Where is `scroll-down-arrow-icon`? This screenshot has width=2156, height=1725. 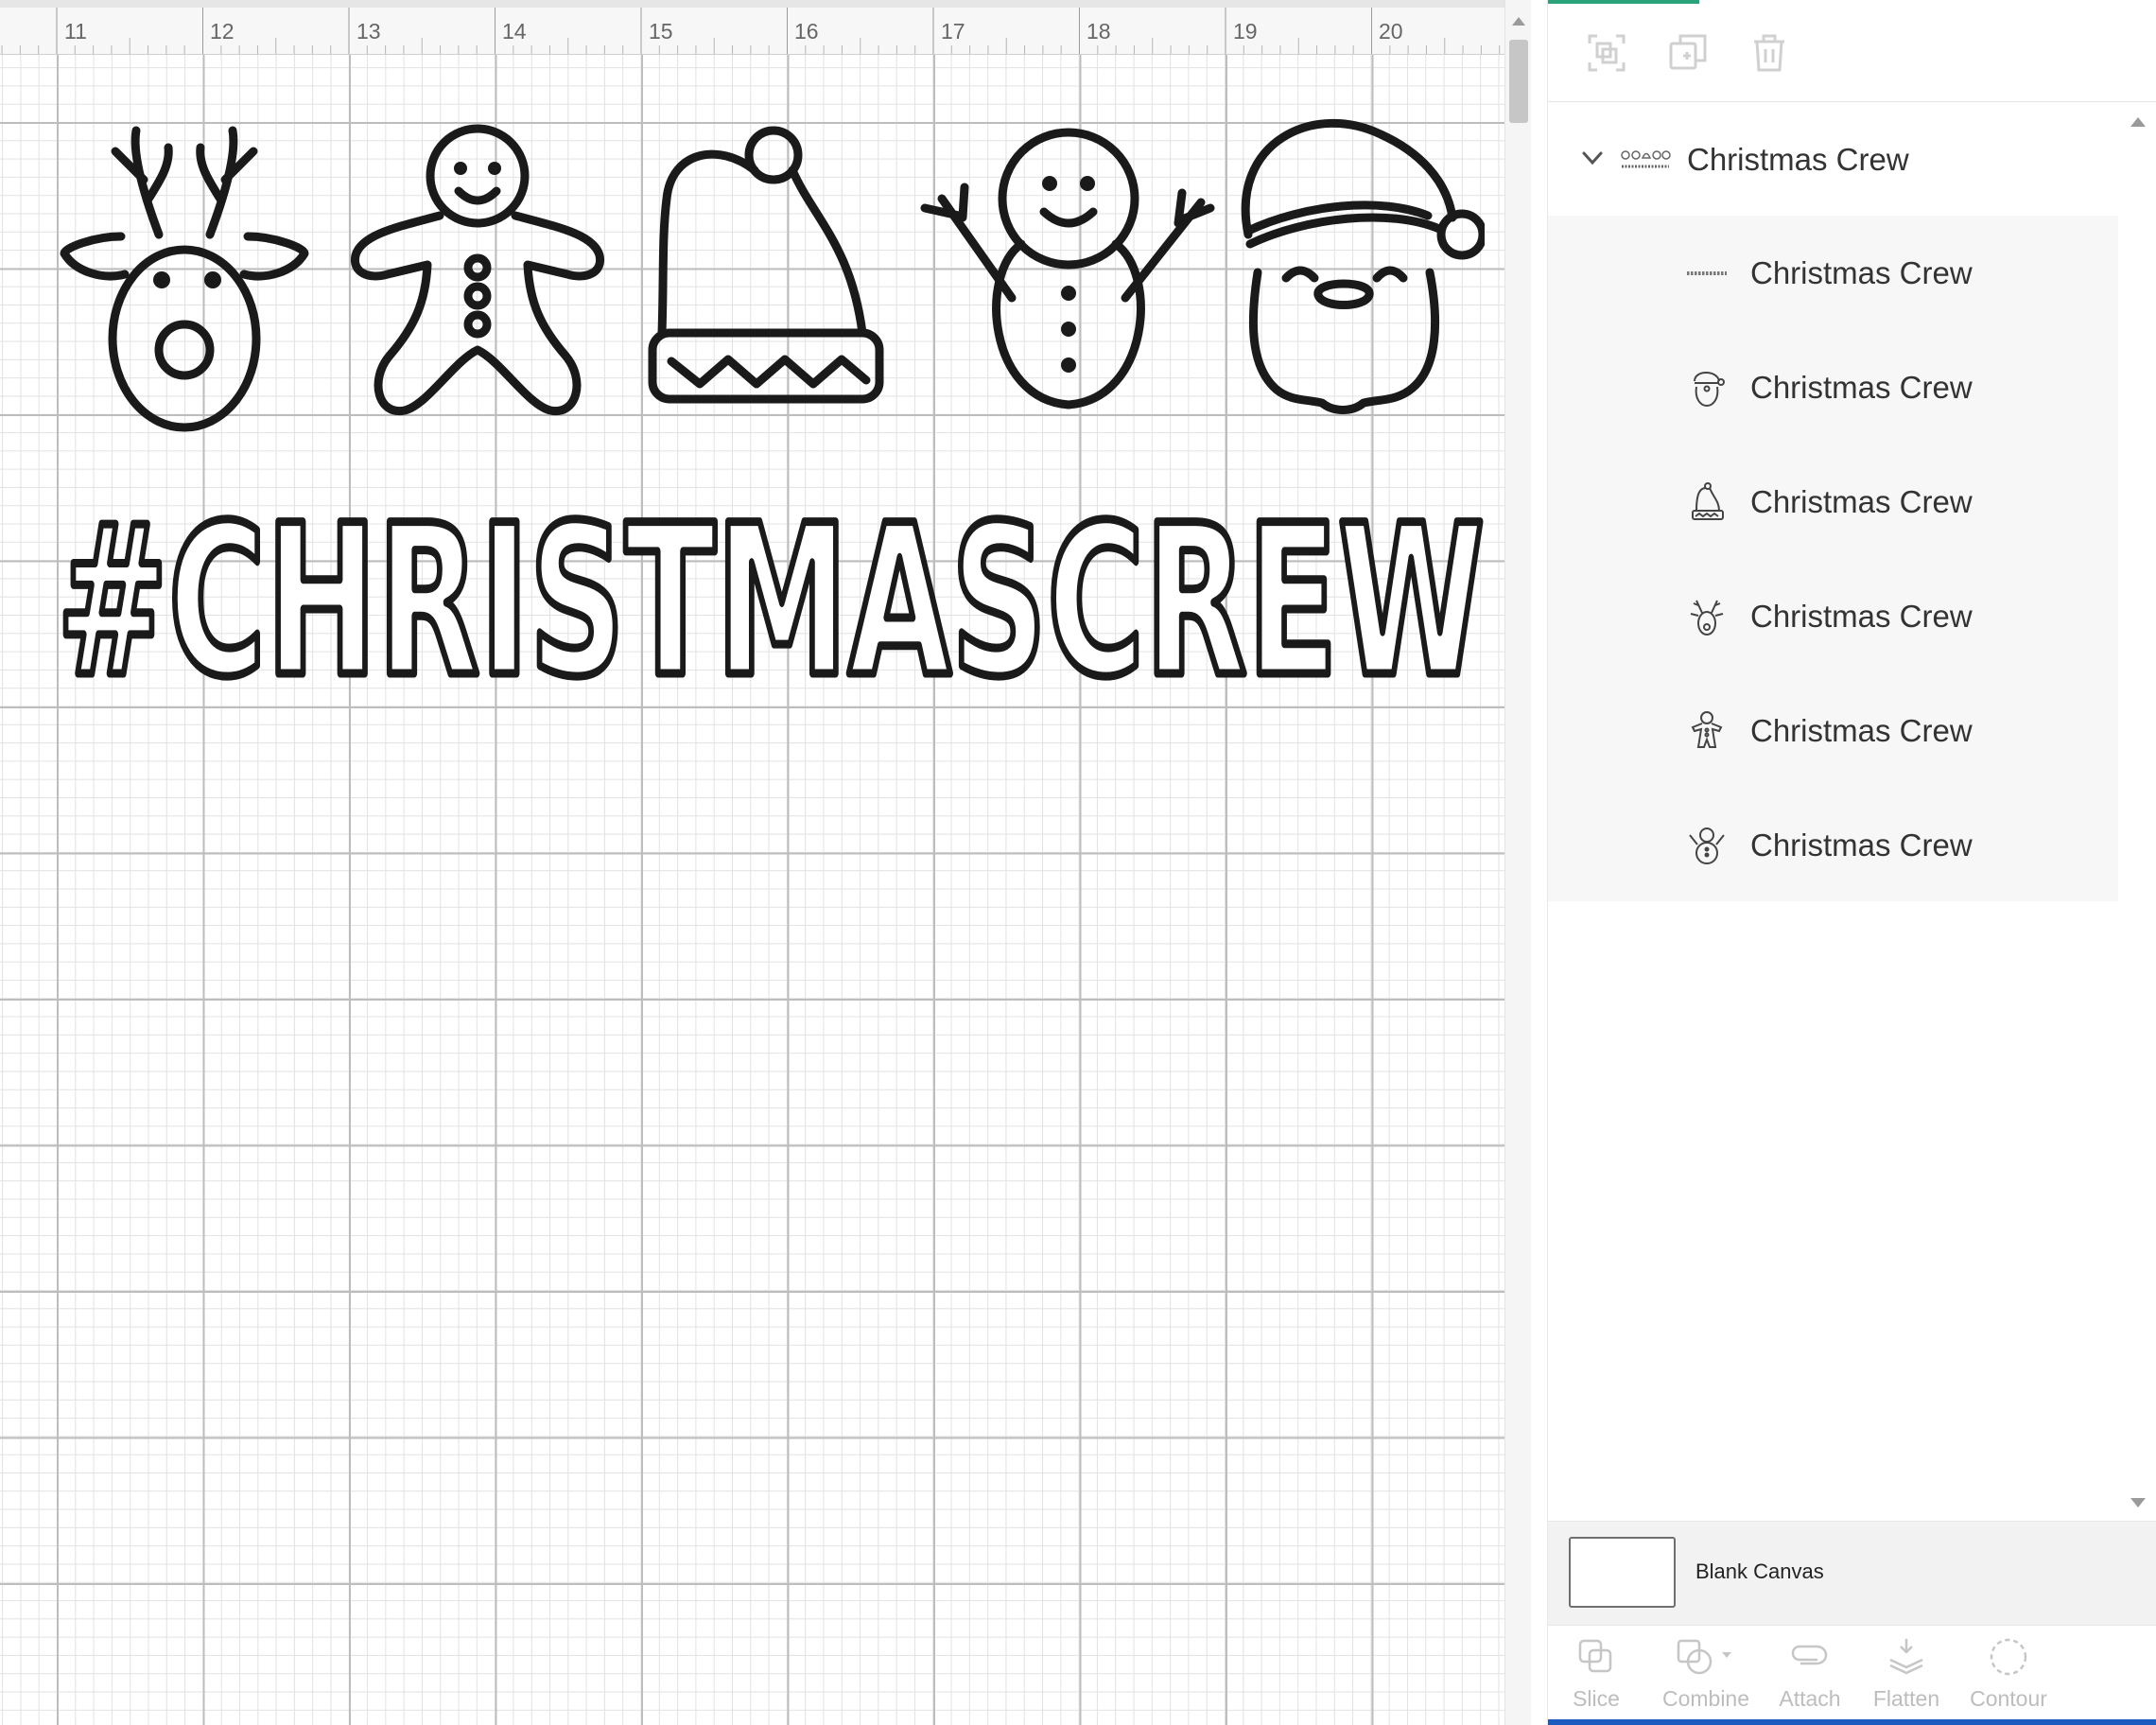 scroll-down-arrow-icon is located at coordinates (2138, 1502).